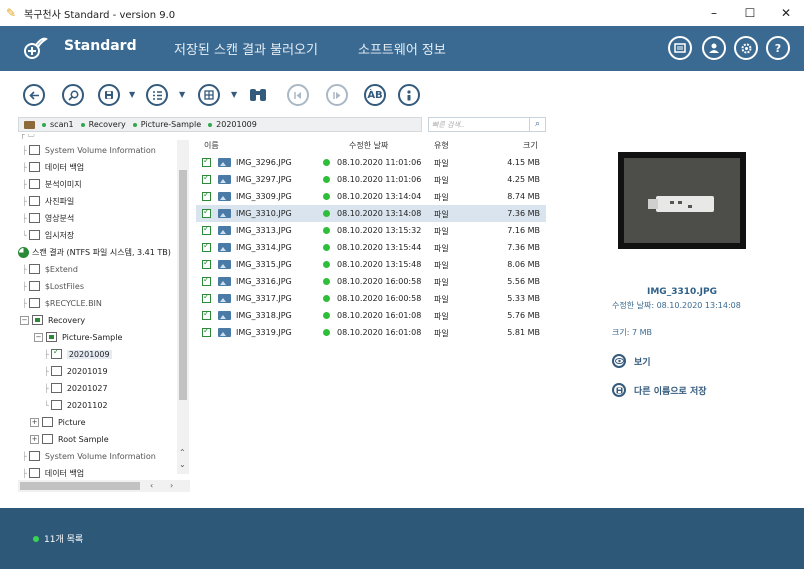  What do you see at coordinates (94, 252) in the screenshot?
I see `tree-scan-result: 스캔 결과 (NTFS 파일 시스템, 3.41 TB)` at bounding box center [94, 252].